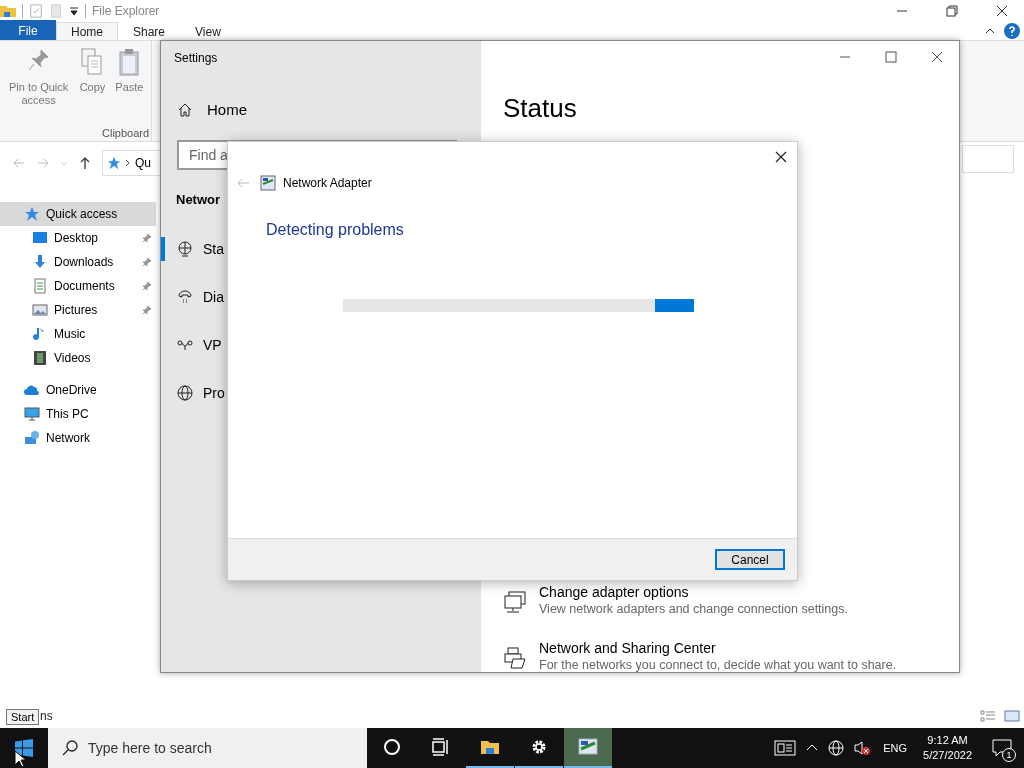  Describe the element at coordinates (24, 748) in the screenshot. I see `windows-logo-icon` at that location.